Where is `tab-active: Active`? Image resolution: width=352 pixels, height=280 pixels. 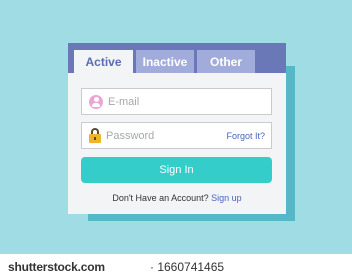
tab-active: Active is located at coordinates (103, 61).